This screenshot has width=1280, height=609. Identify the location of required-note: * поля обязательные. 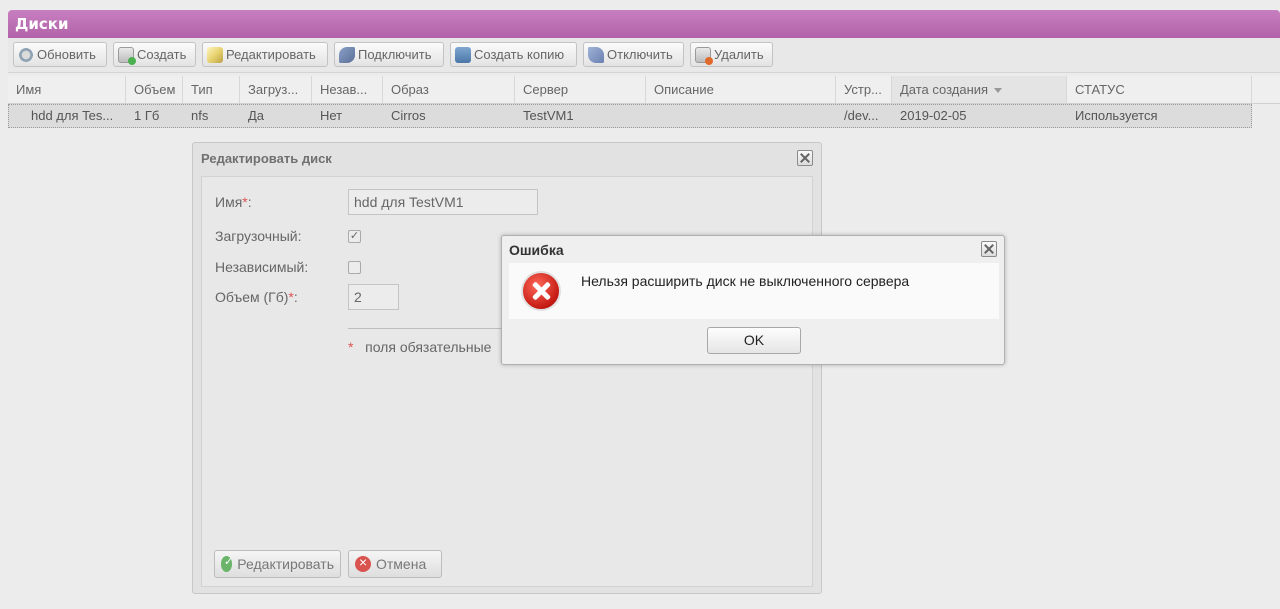
(419, 347).